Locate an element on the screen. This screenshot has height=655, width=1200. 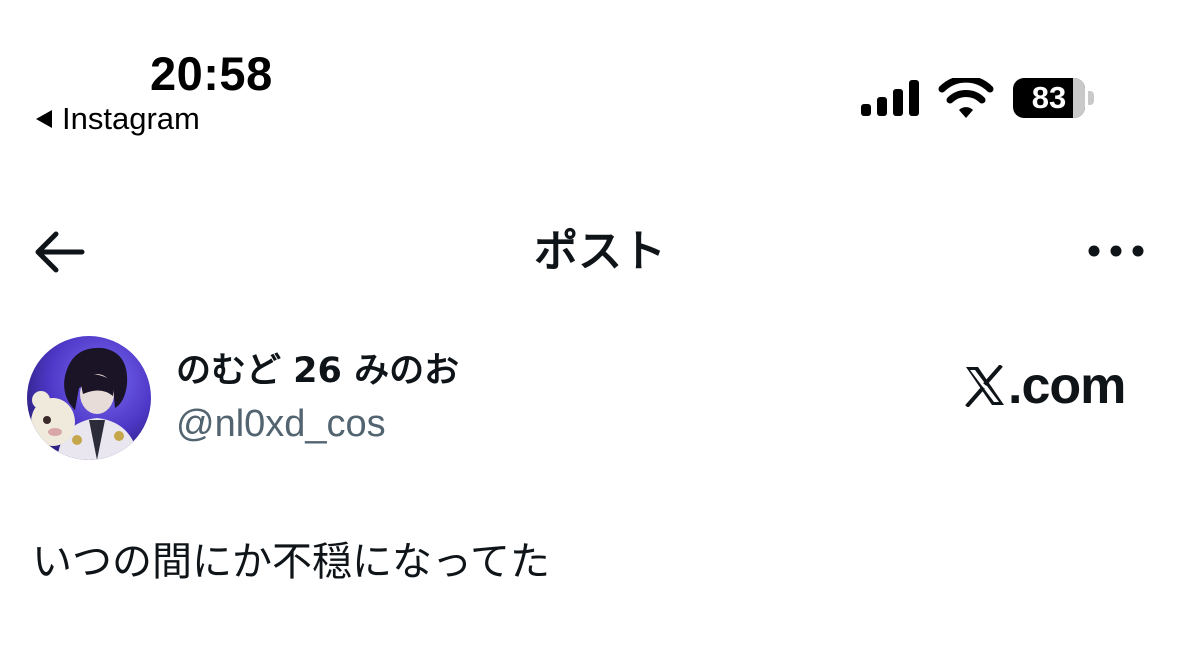
page-title: ポスト is located at coordinates (600, 251).